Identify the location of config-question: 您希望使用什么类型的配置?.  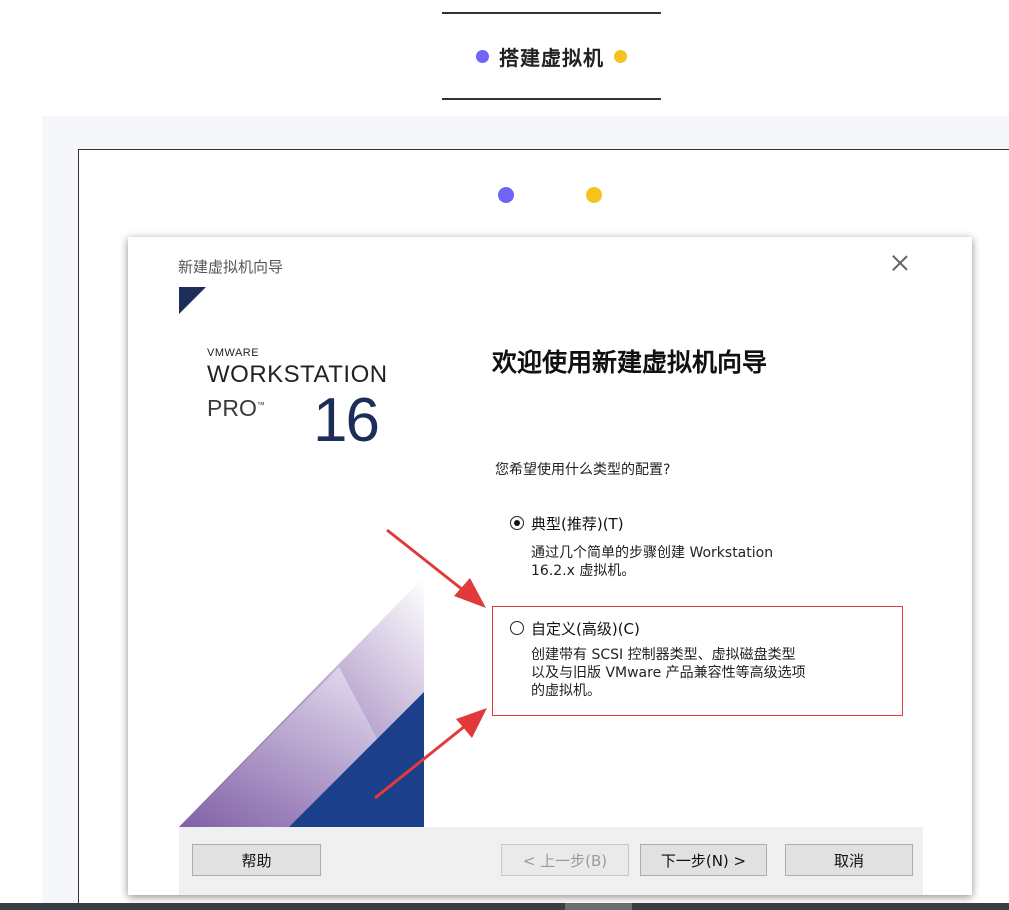
(583, 470).